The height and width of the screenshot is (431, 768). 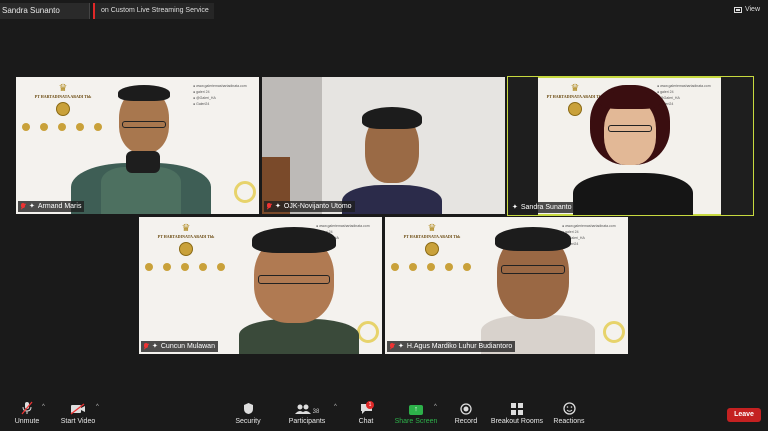 I want to click on participant-nameplate: ✦ H.Agus Mardiko Luhur Budiantoro, so click(x=451, y=346).